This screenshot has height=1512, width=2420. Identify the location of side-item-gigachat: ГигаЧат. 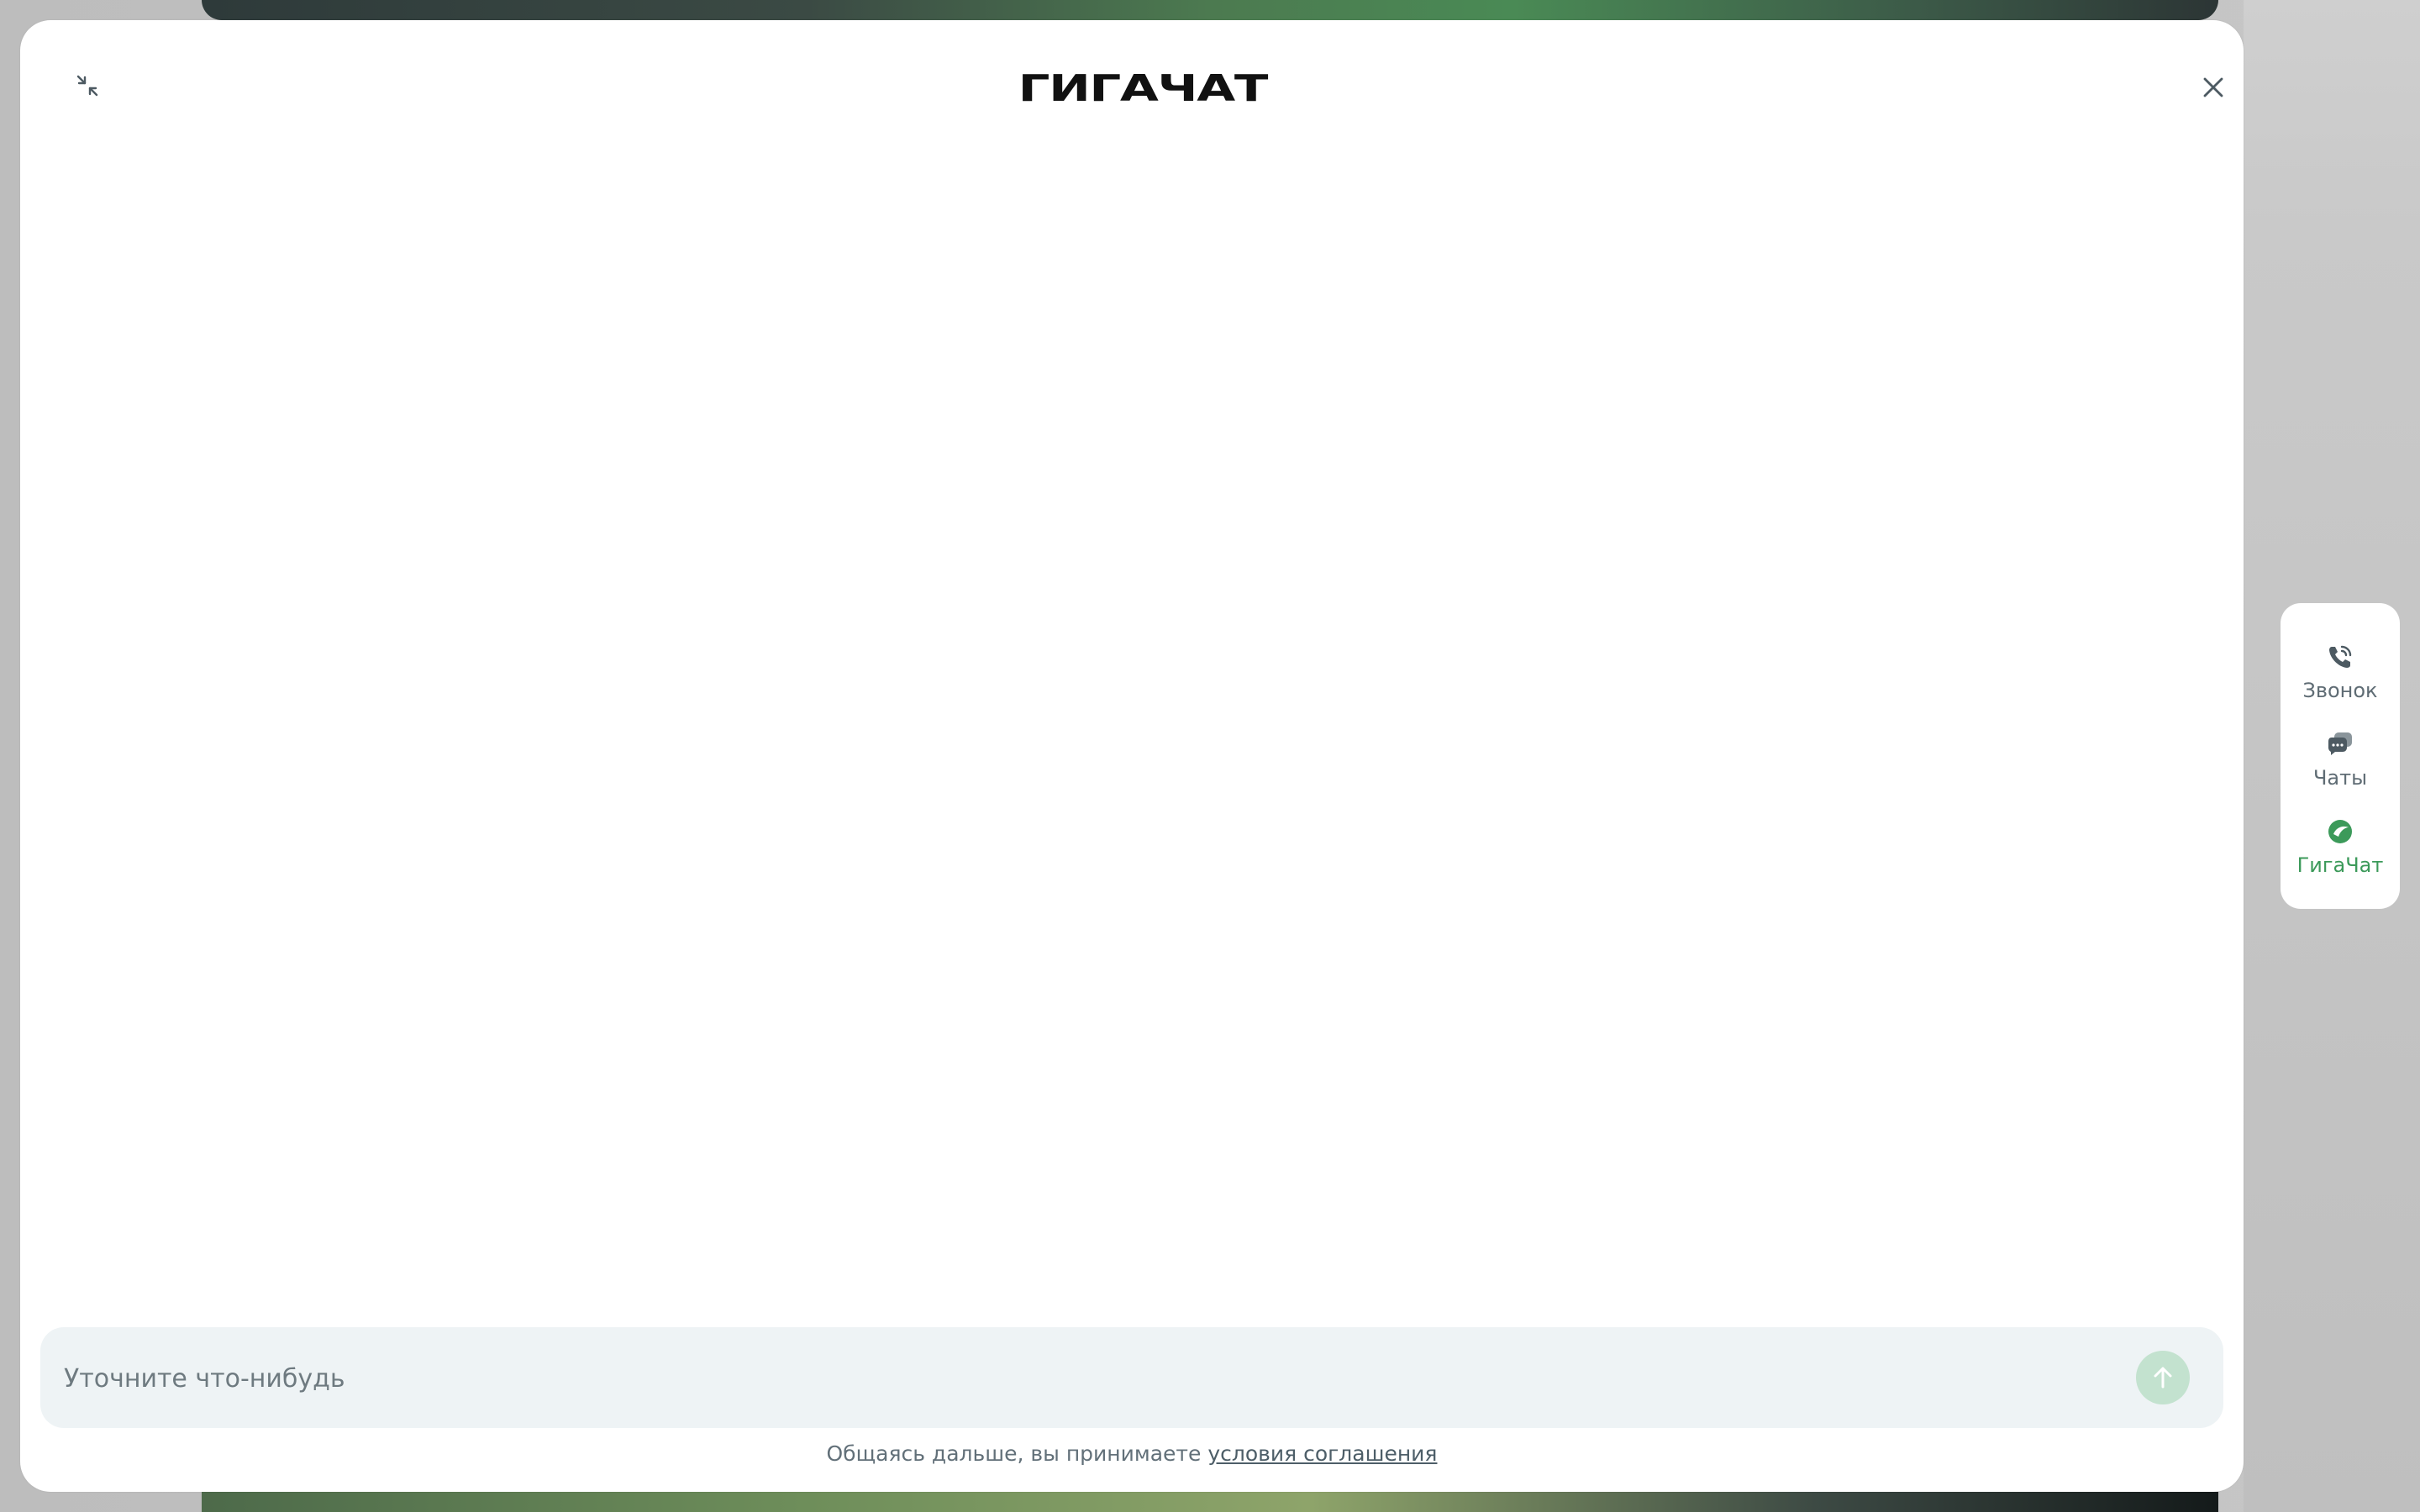
(2340, 841).